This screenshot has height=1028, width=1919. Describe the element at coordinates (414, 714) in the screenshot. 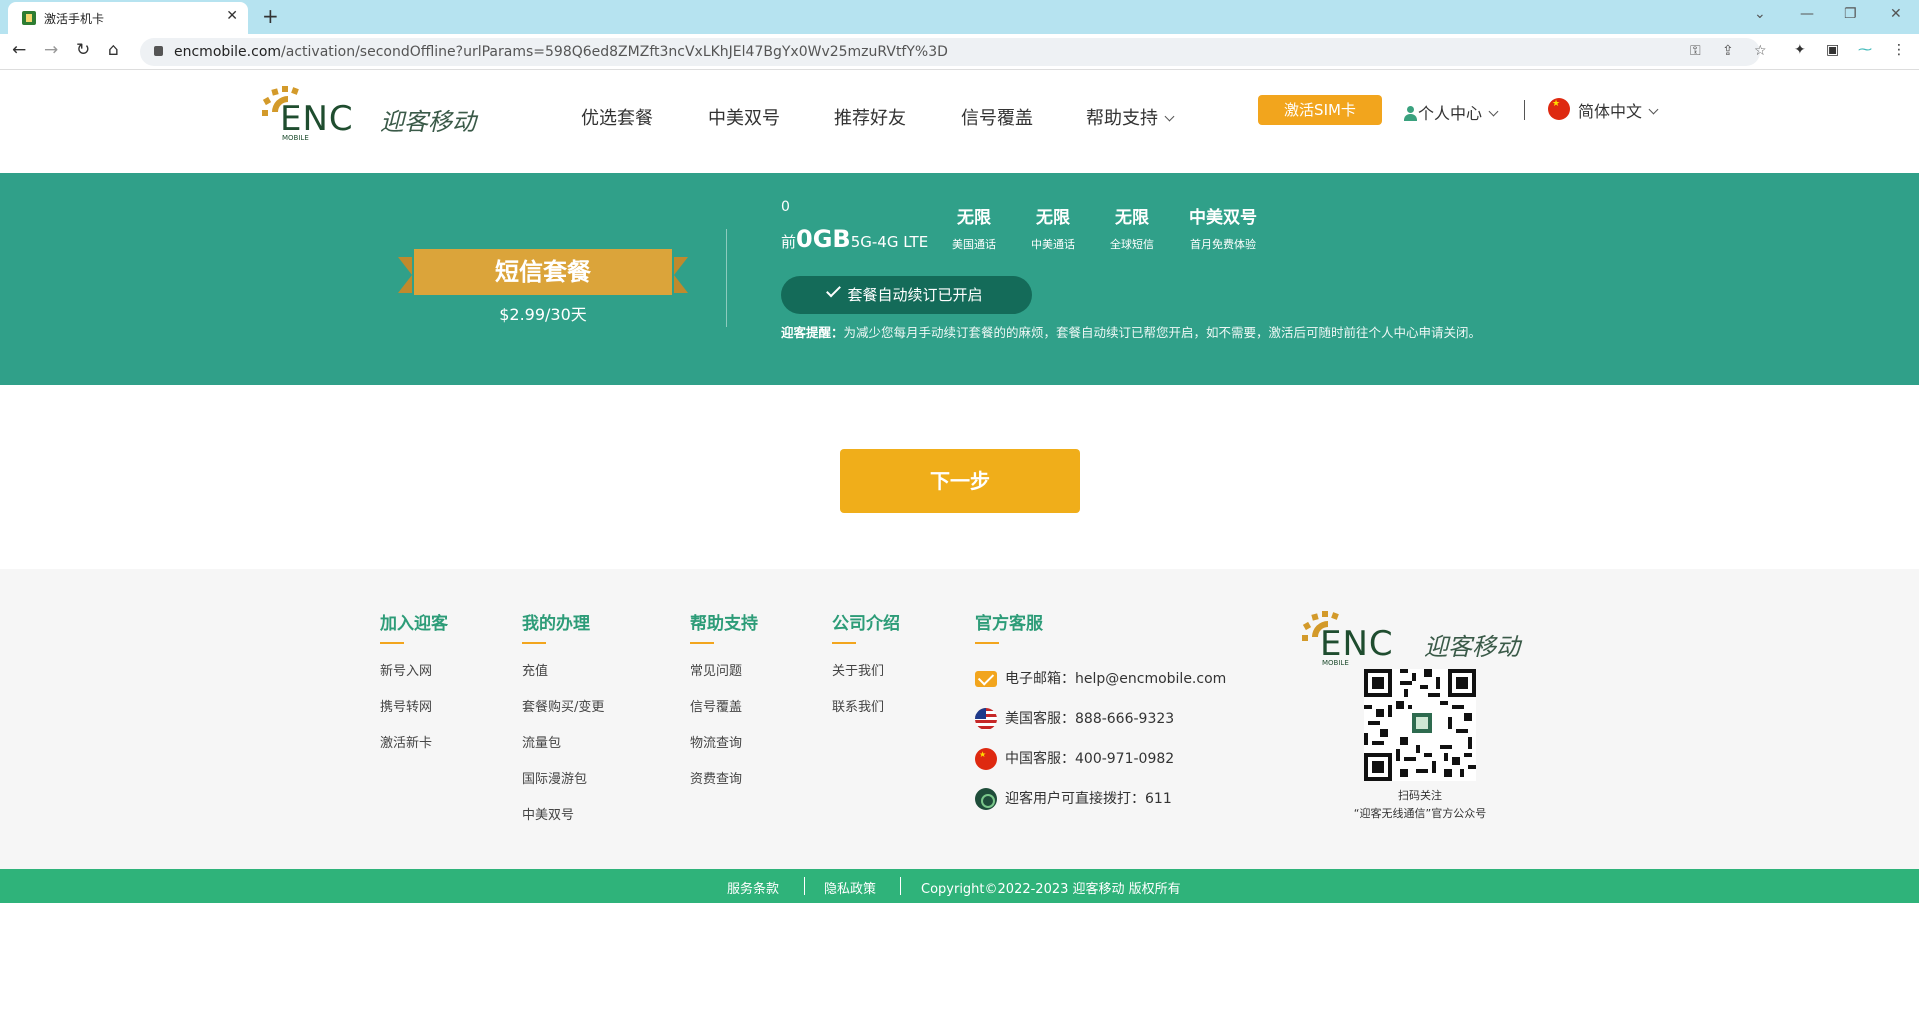

I see `footer-link: 携号转网` at that location.